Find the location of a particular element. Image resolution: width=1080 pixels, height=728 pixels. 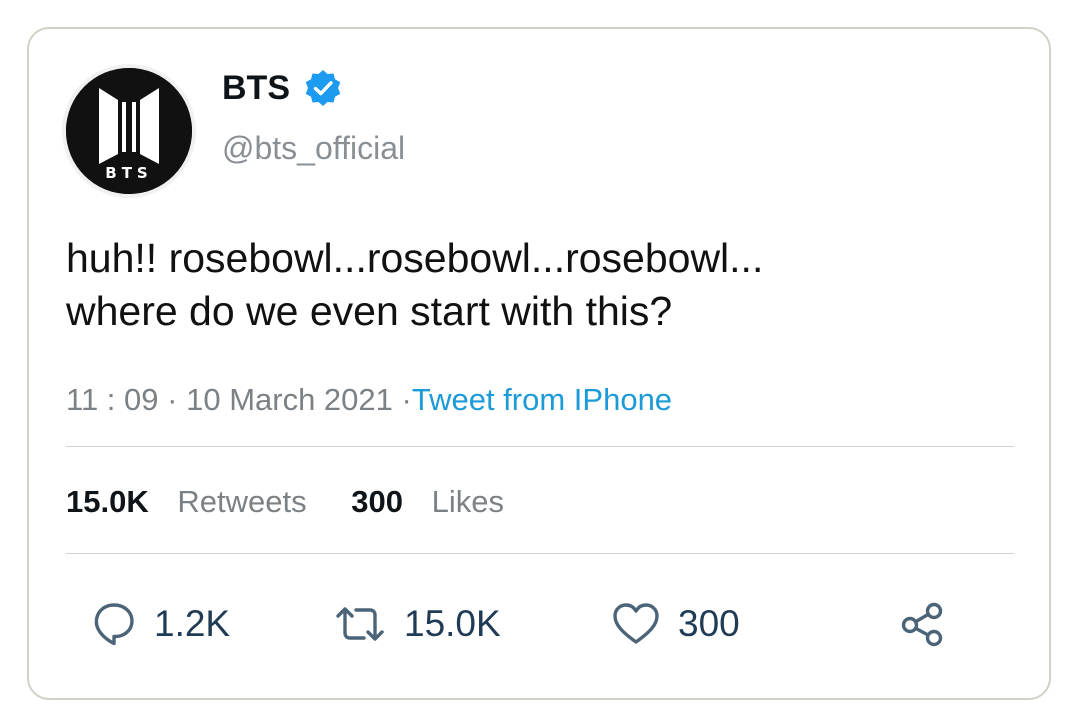

tweet-source-link: Tweet from IPhone is located at coordinates (542, 399).